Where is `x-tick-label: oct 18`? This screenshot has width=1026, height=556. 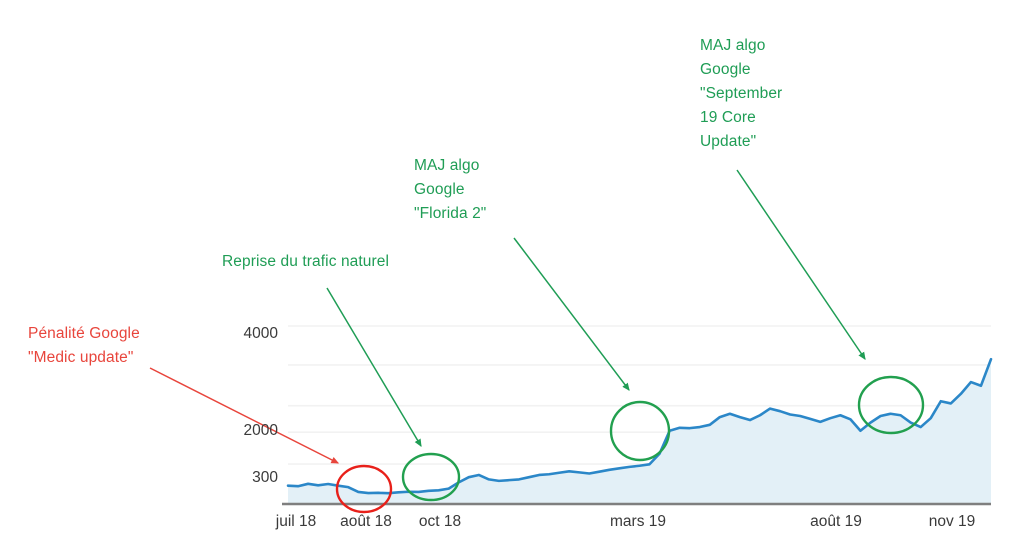 x-tick-label: oct 18 is located at coordinates (440, 521).